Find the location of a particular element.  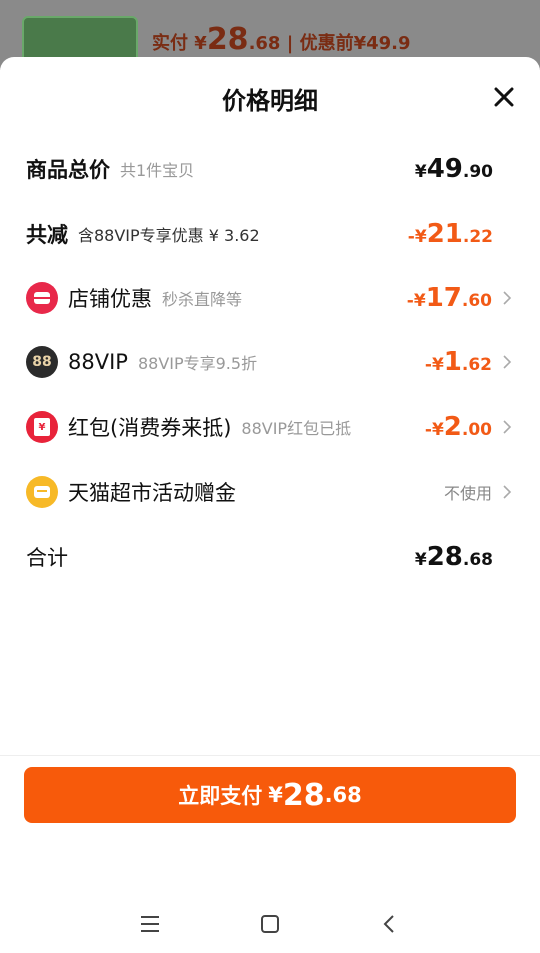

row-sub: 秒杀直降等 is located at coordinates (202, 299).